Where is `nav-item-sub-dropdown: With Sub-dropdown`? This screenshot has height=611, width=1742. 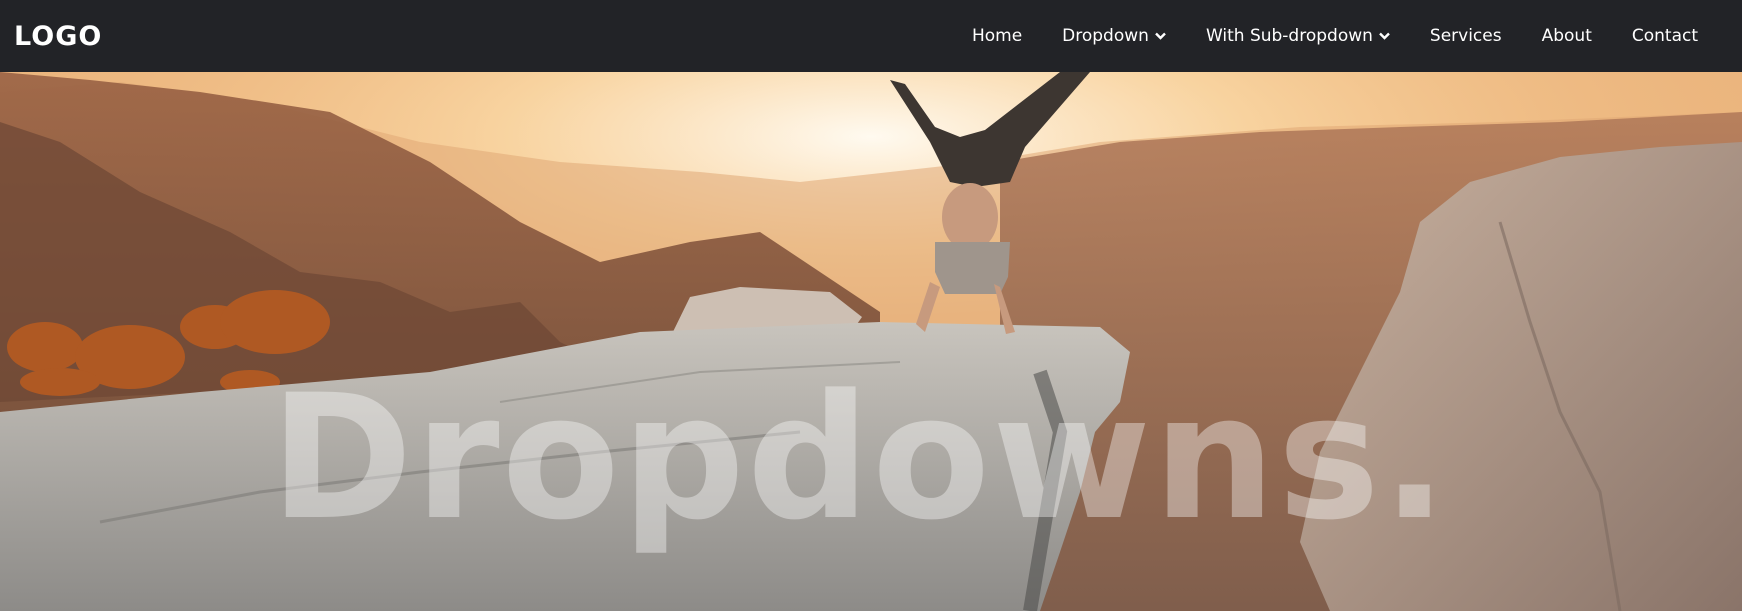
nav-item-sub-dropdown: With Sub-dropdown is located at coordinates (1298, 36).